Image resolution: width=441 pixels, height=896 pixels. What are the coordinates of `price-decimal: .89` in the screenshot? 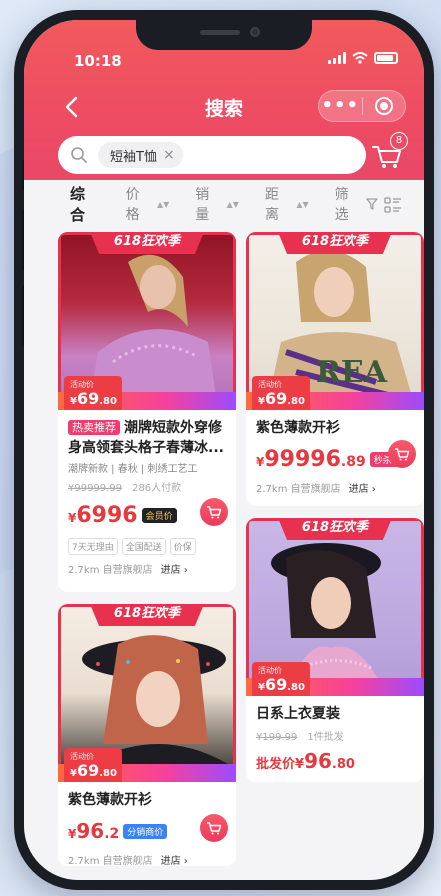 It's located at (353, 461).